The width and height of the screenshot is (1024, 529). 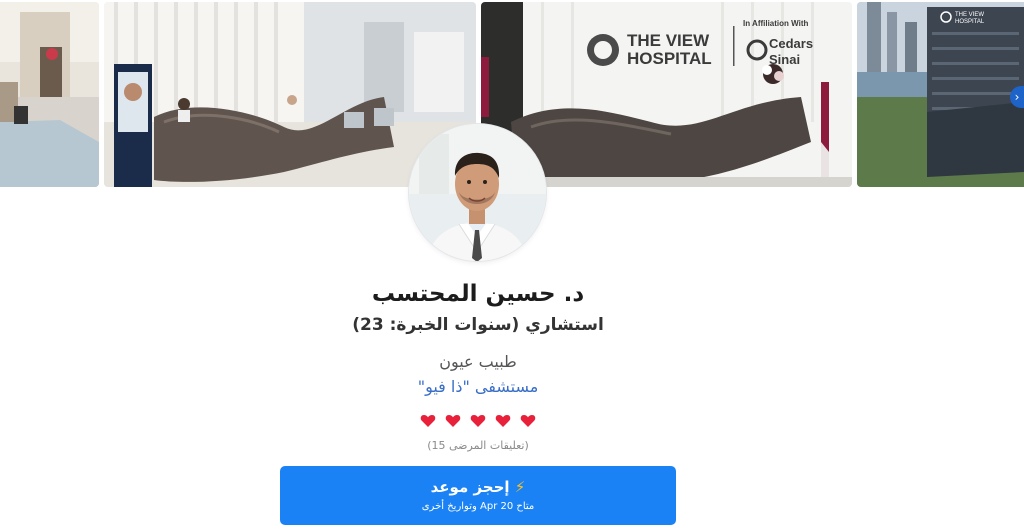 I want to click on doctor-title: استشاري (سنوات الخبرة: 23), so click(x=478, y=325).